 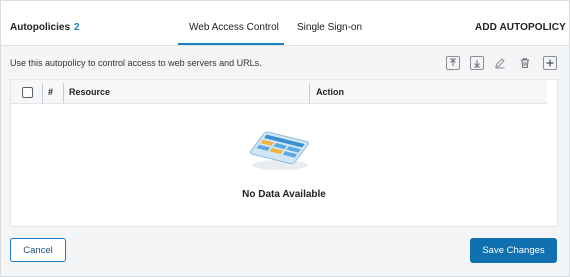 I want to click on column-header-action: Action, so click(x=330, y=92).